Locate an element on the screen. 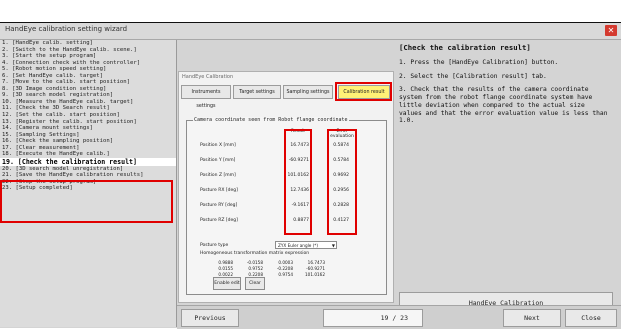 The height and width of the screenshot is (329, 621). window-title: HandEye calibration setting wizard is located at coordinates (66, 29).